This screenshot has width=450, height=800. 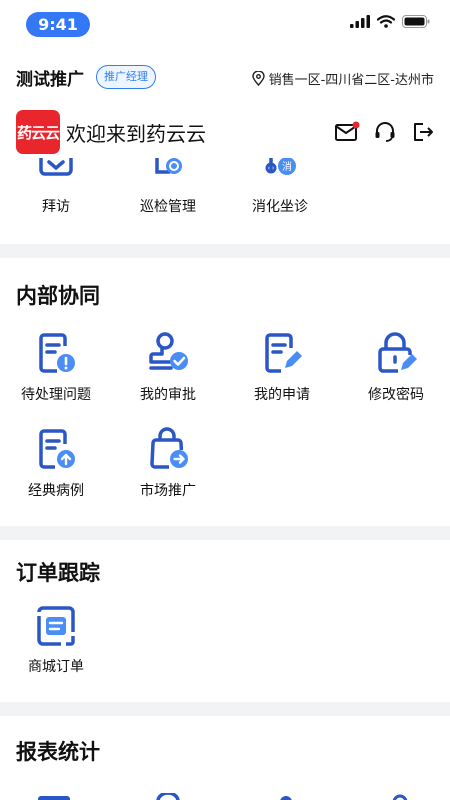 What do you see at coordinates (168, 187) in the screenshot?
I see `inspection-item: 巡检管理` at bounding box center [168, 187].